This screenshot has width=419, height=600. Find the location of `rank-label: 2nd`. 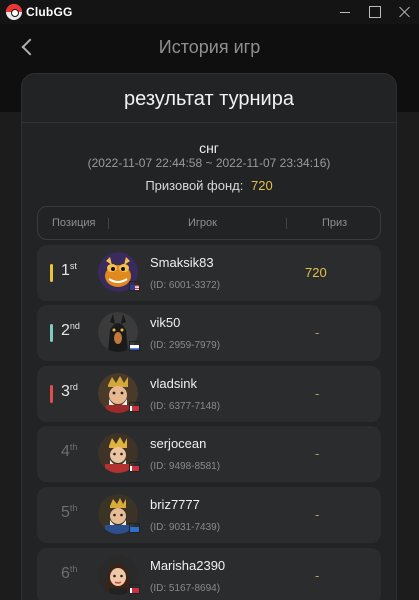

rank-label: 2nd is located at coordinates (70, 330).